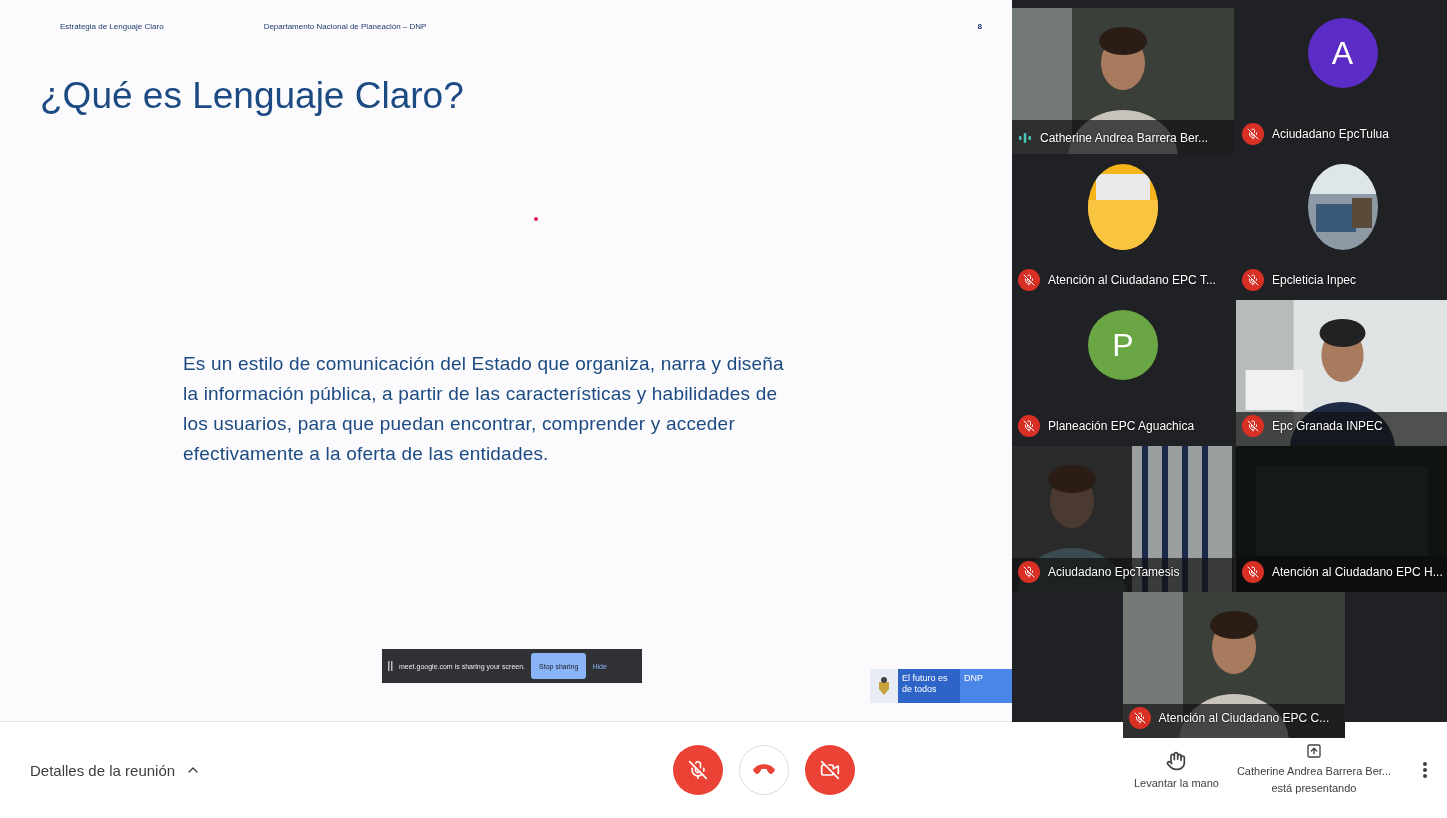  I want to click on camera-off-icon, so click(830, 770).